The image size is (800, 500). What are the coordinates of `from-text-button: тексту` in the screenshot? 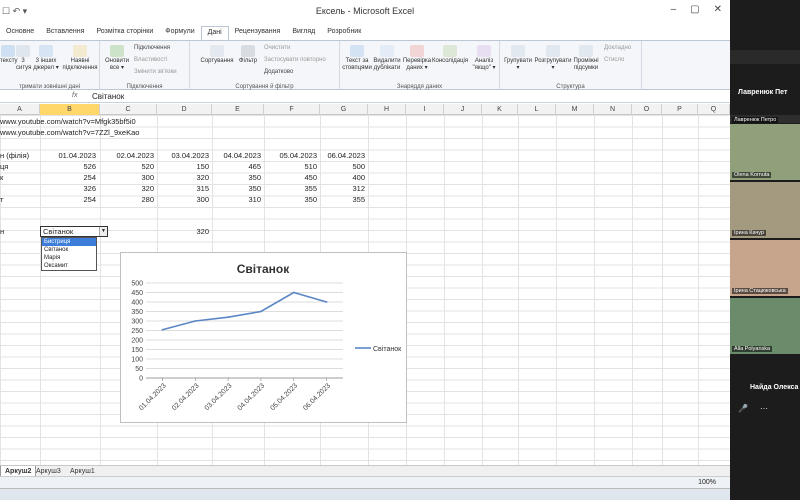 It's located at (9, 55).